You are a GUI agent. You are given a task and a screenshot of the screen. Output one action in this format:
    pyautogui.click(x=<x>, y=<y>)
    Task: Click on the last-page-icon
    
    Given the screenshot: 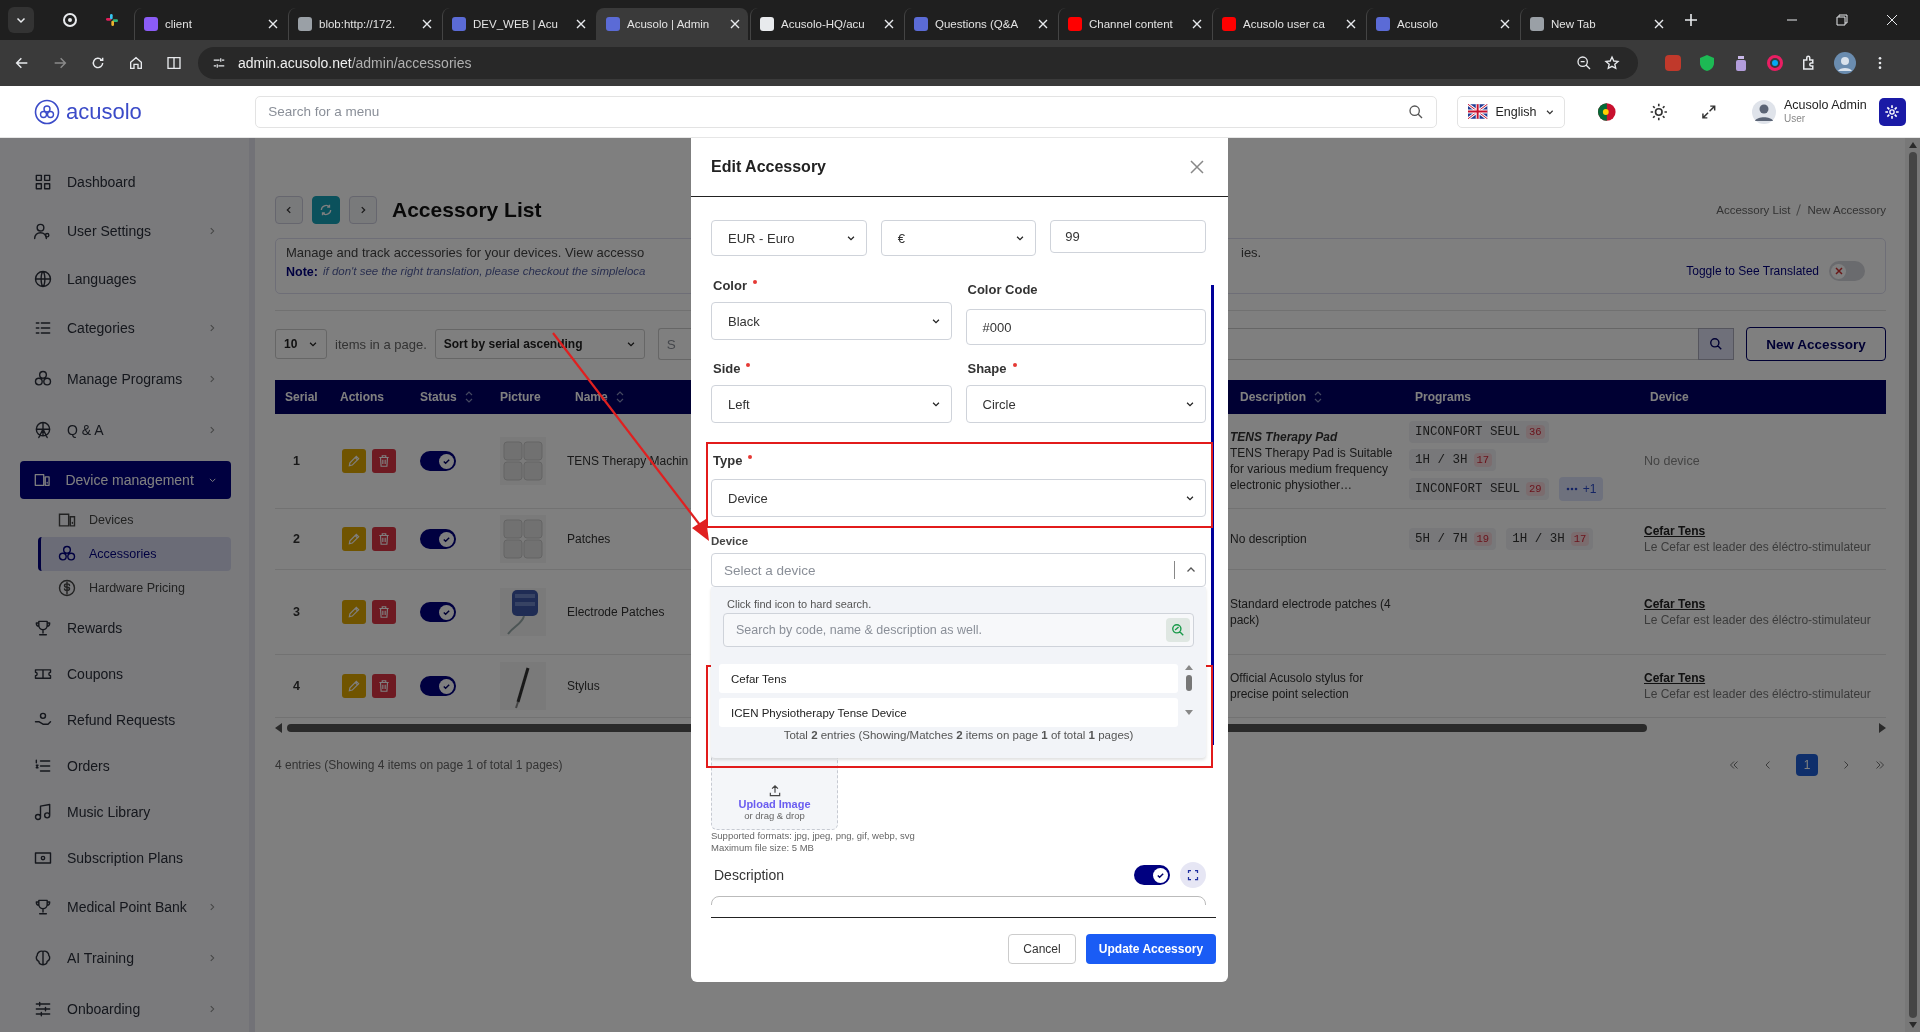 What is the action you would take?
    pyautogui.click(x=1880, y=765)
    